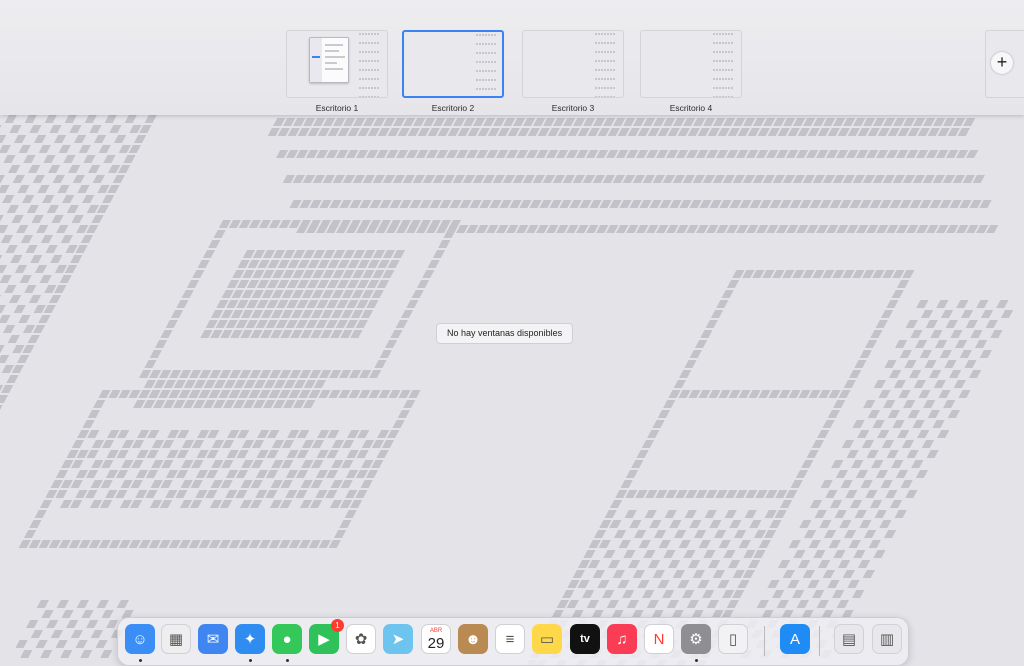 The image size is (1024, 666). I want to click on calendar-month: ABR, so click(436, 630).